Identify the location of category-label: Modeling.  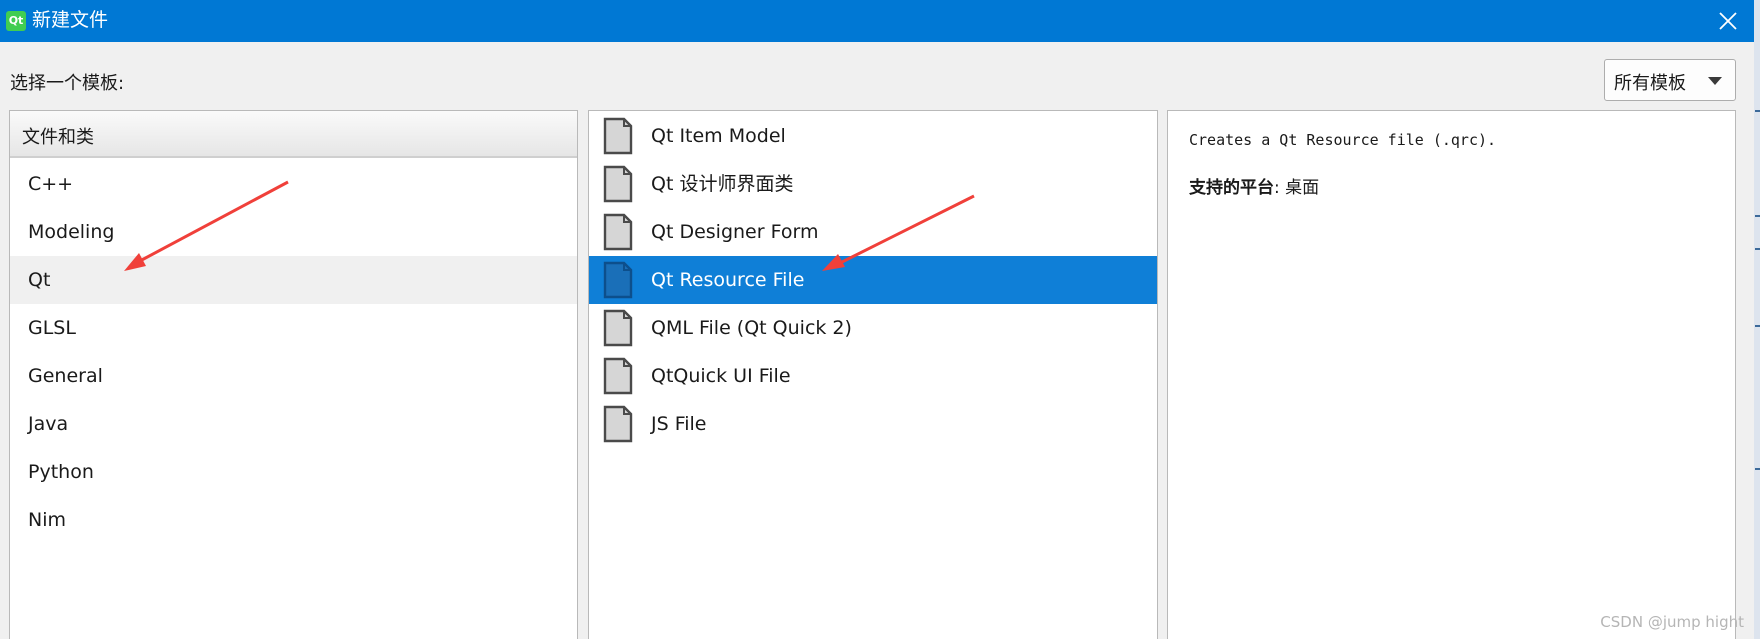
(71, 232).